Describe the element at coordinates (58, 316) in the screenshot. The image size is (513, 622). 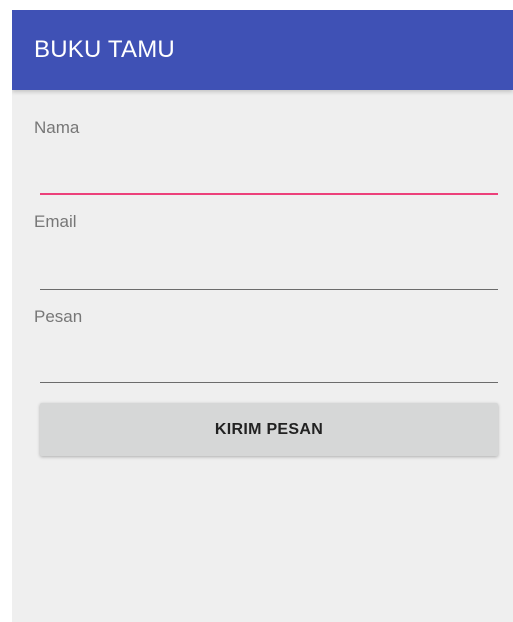
I see `message-label: Pesan` at that location.